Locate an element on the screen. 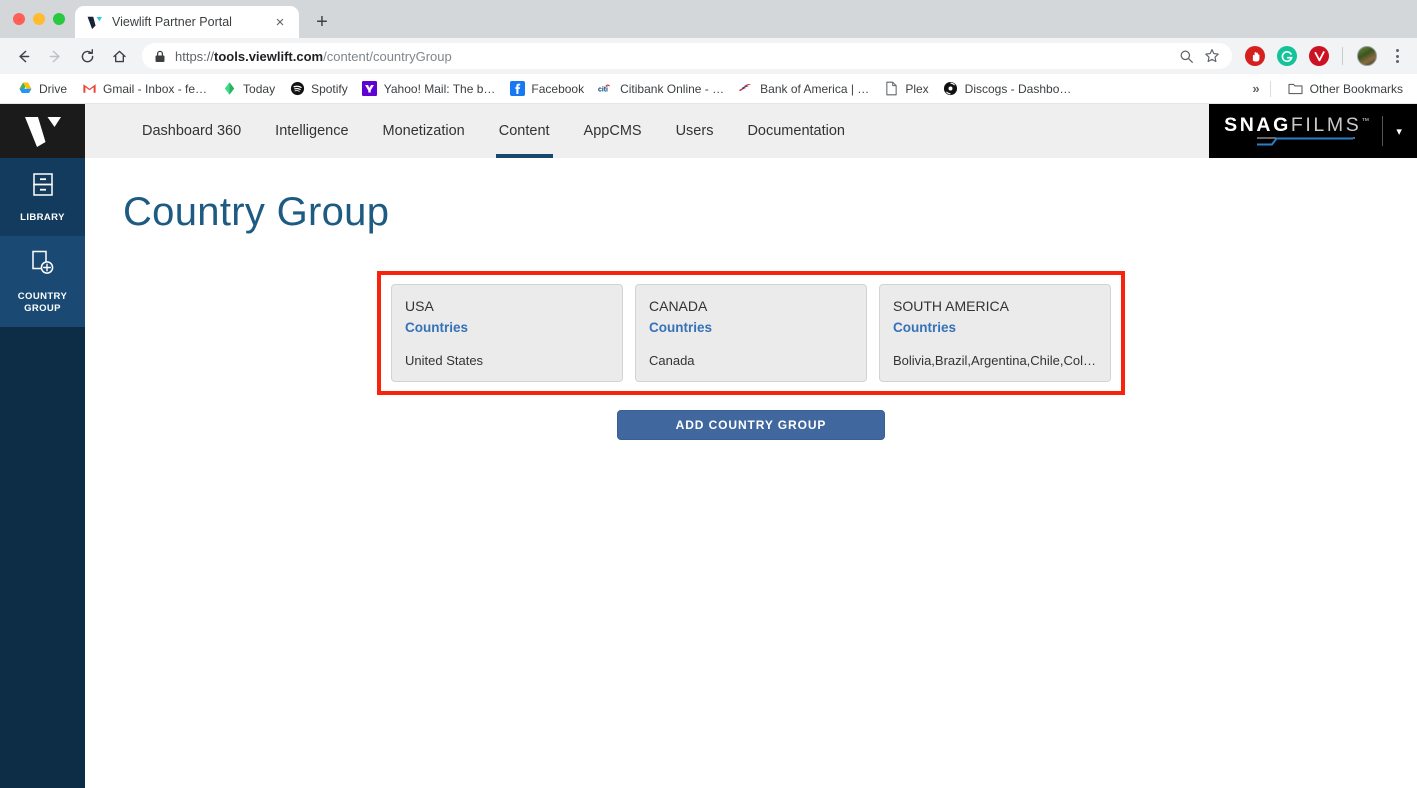  lock-icon is located at coordinates (160, 56).